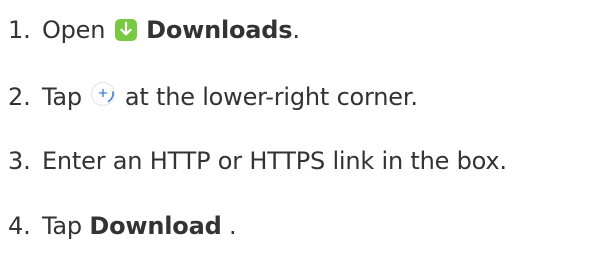  What do you see at coordinates (19, 97) in the screenshot?
I see `step-number: 2.` at bounding box center [19, 97].